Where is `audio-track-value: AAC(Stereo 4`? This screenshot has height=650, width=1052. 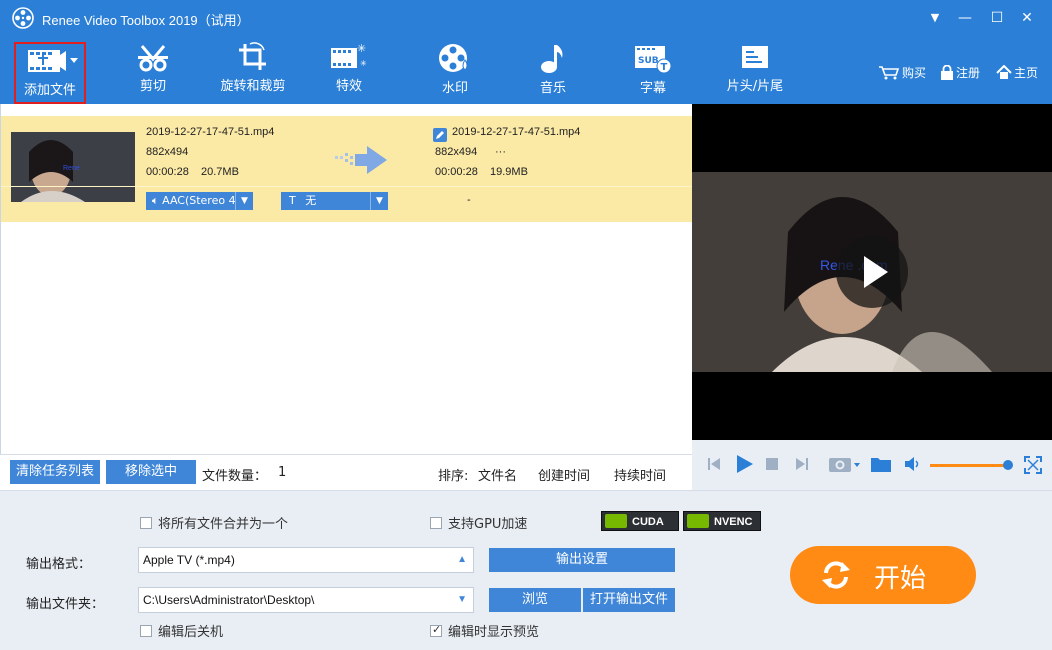 audio-track-value: AAC(Stereo 4 is located at coordinates (199, 200).